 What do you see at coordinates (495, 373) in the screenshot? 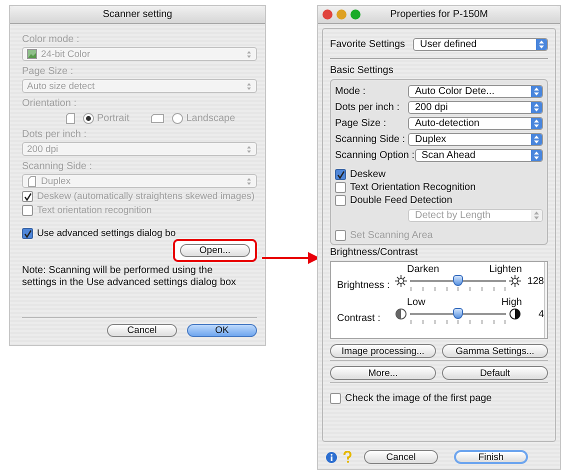
I see `push-button: Default` at bounding box center [495, 373].